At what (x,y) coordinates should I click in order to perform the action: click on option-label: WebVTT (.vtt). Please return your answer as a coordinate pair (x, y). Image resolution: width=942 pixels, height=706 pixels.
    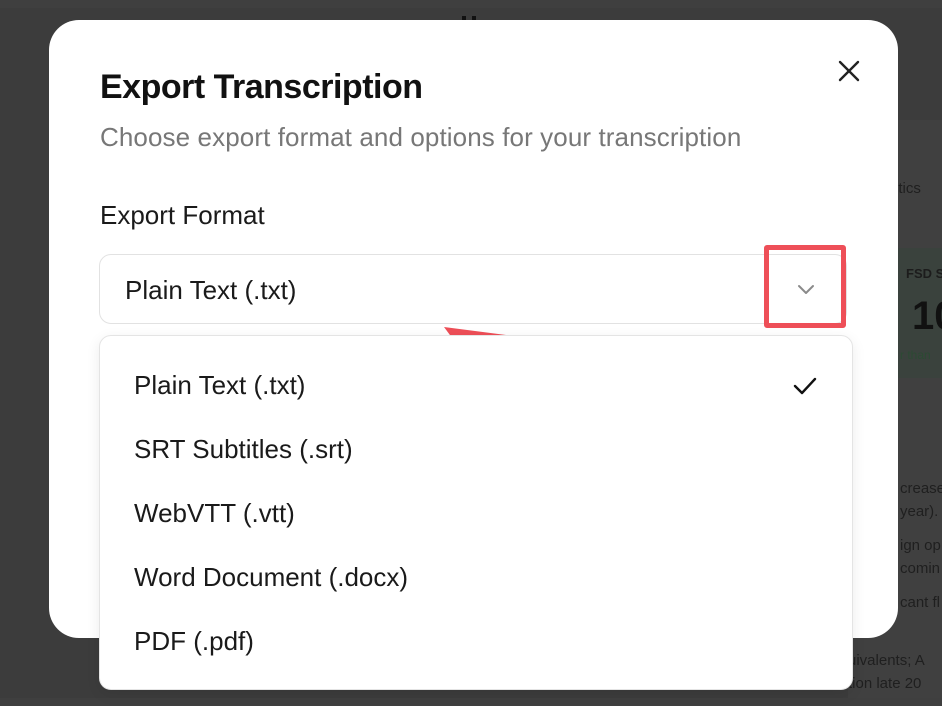
    Looking at the image, I should click on (214, 513).